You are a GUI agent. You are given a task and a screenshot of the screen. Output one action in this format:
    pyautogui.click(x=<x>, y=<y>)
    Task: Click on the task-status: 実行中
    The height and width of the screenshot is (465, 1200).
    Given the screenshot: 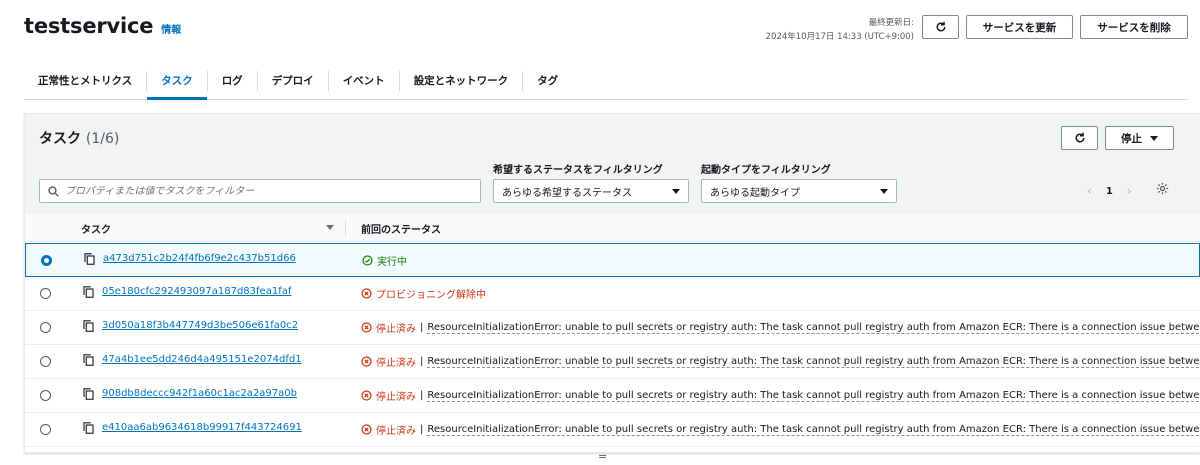 What is the action you would take?
    pyautogui.click(x=384, y=260)
    